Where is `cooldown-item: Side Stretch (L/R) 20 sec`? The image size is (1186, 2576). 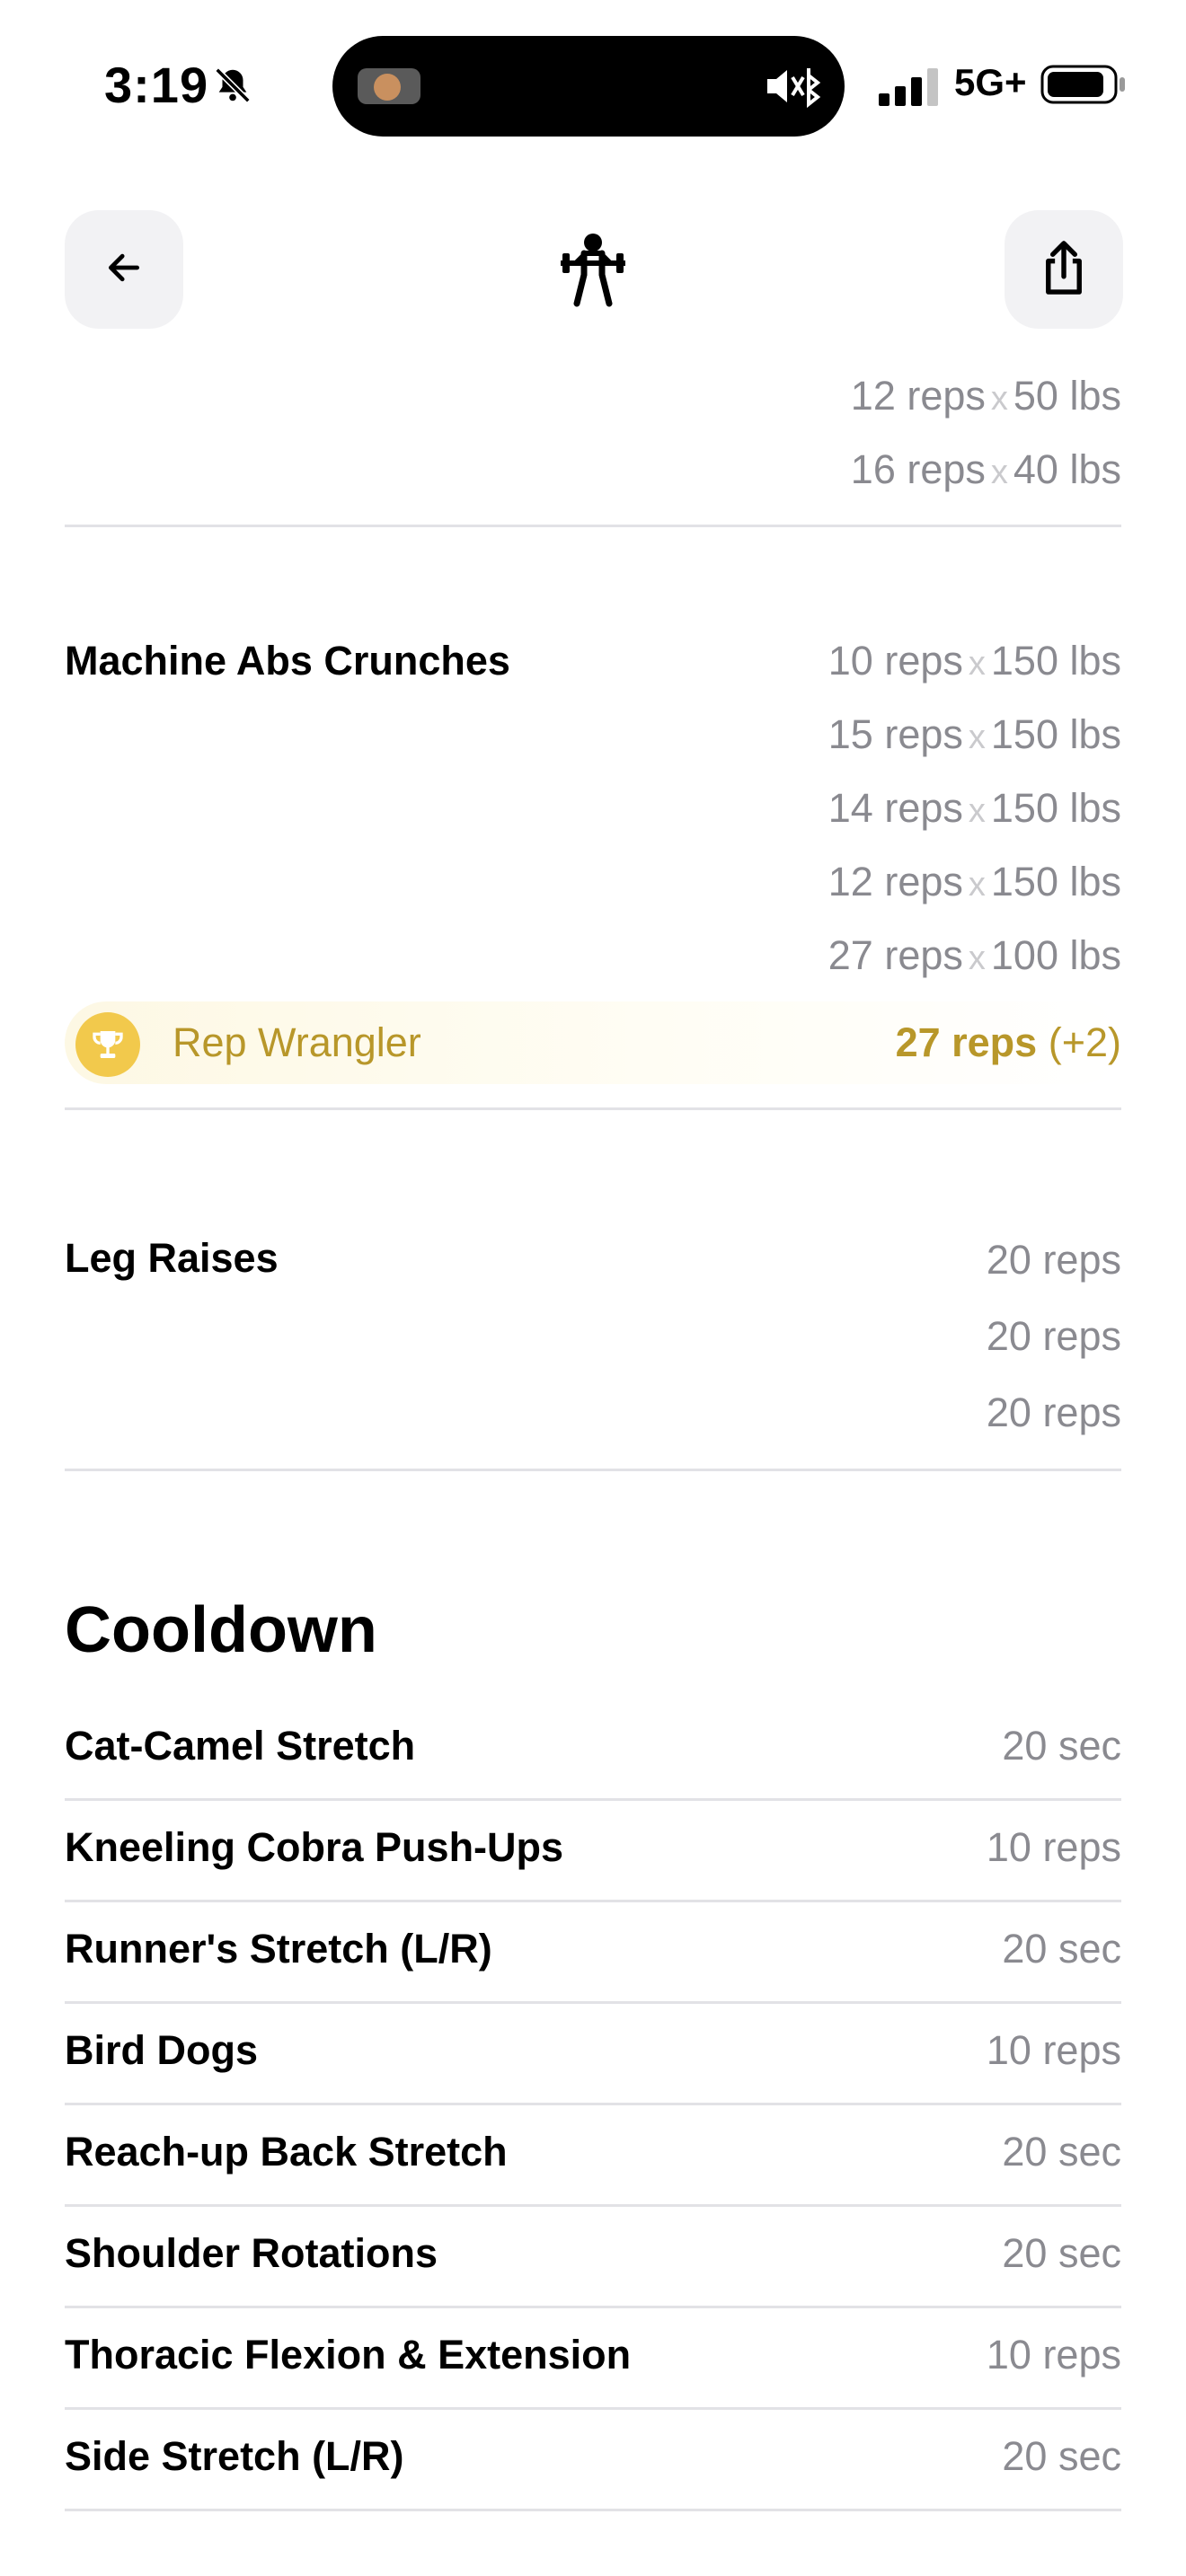 cooldown-item: Side Stretch (L/R) 20 sec is located at coordinates (593, 2460).